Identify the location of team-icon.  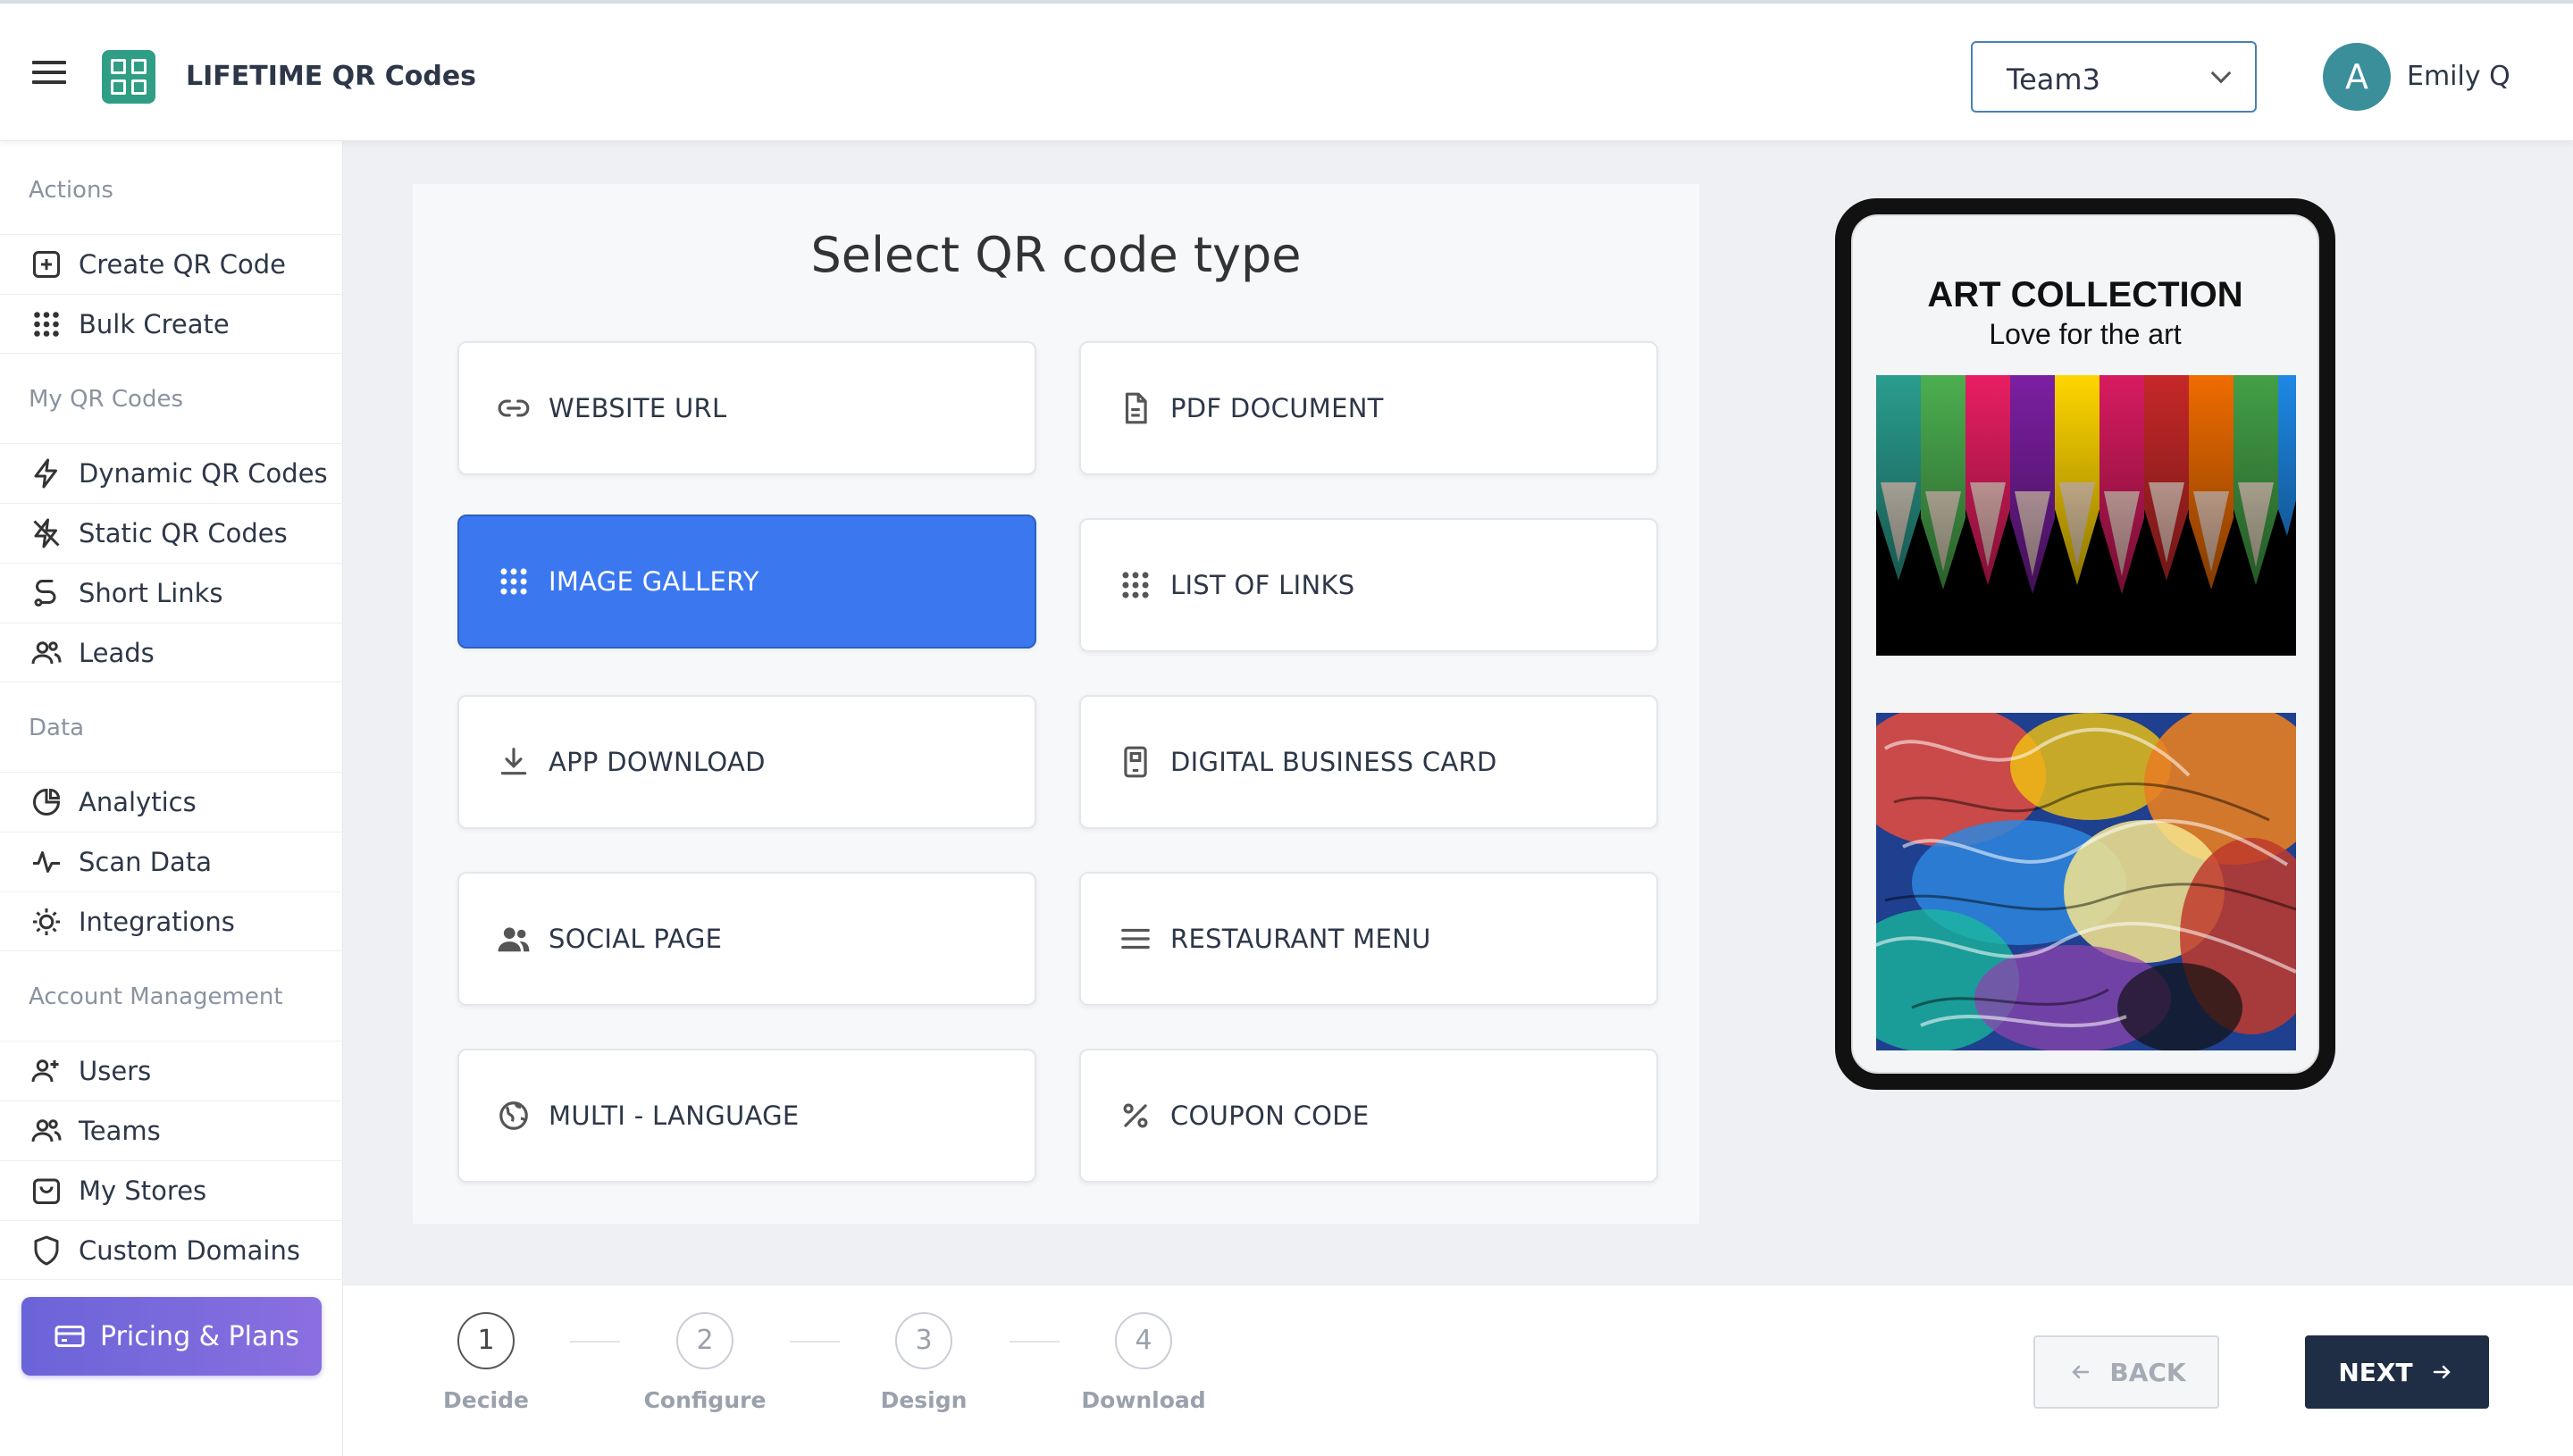
(46, 1130).